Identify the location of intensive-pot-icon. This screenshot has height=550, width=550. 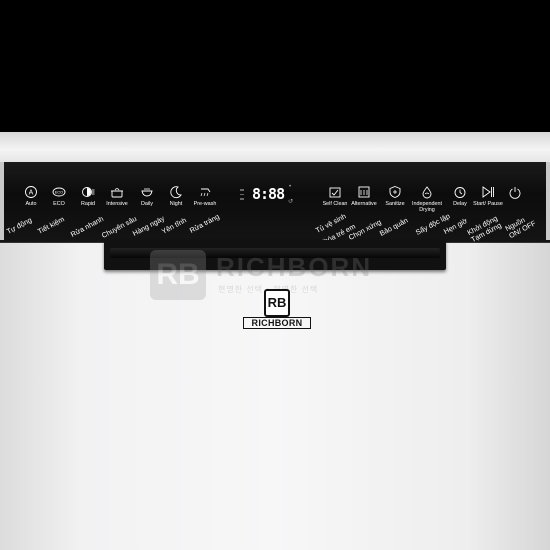
(117, 192).